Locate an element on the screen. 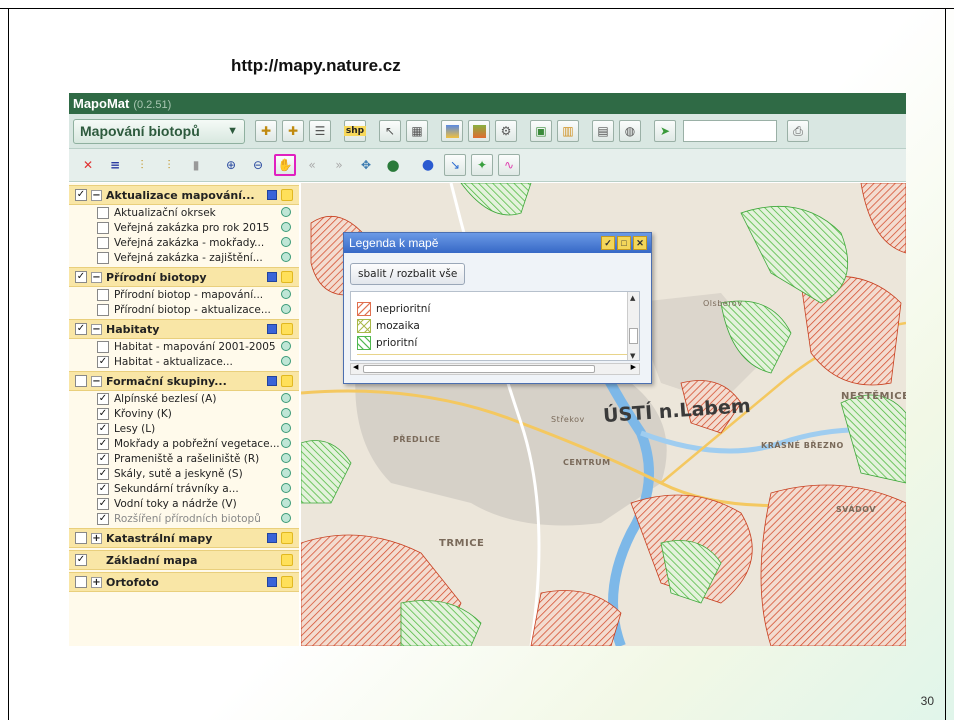 This screenshot has height=720, width=954. list-icon: ☰ is located at coordinates (320, 131).